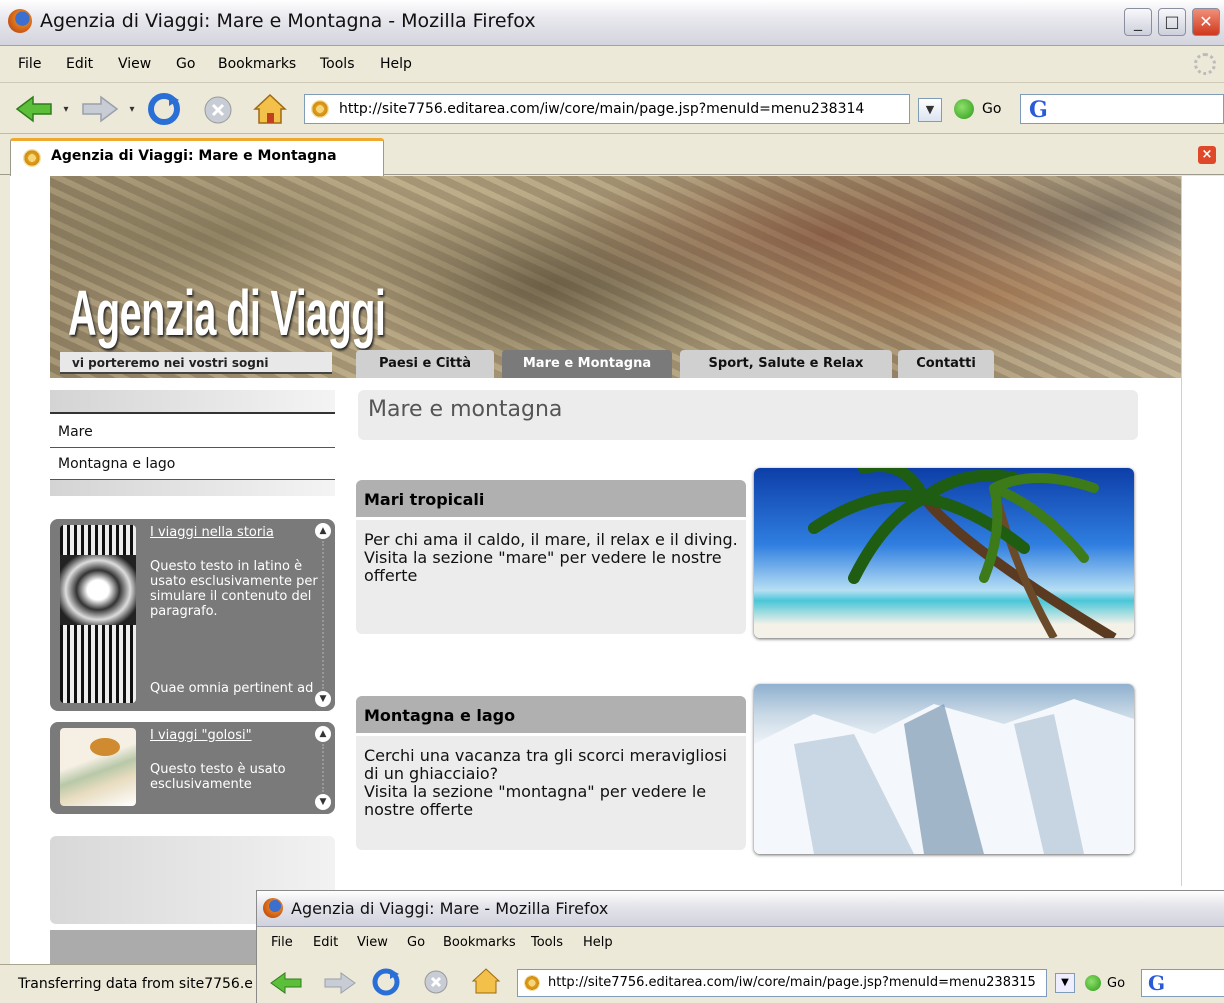 The width and height of the screenshot is (1224, 1003). What do you see at coordinates (227, 313) in the screenshot?
I see `site-logo: Agenzia di Viaggi` at bounding box center [227, 313].